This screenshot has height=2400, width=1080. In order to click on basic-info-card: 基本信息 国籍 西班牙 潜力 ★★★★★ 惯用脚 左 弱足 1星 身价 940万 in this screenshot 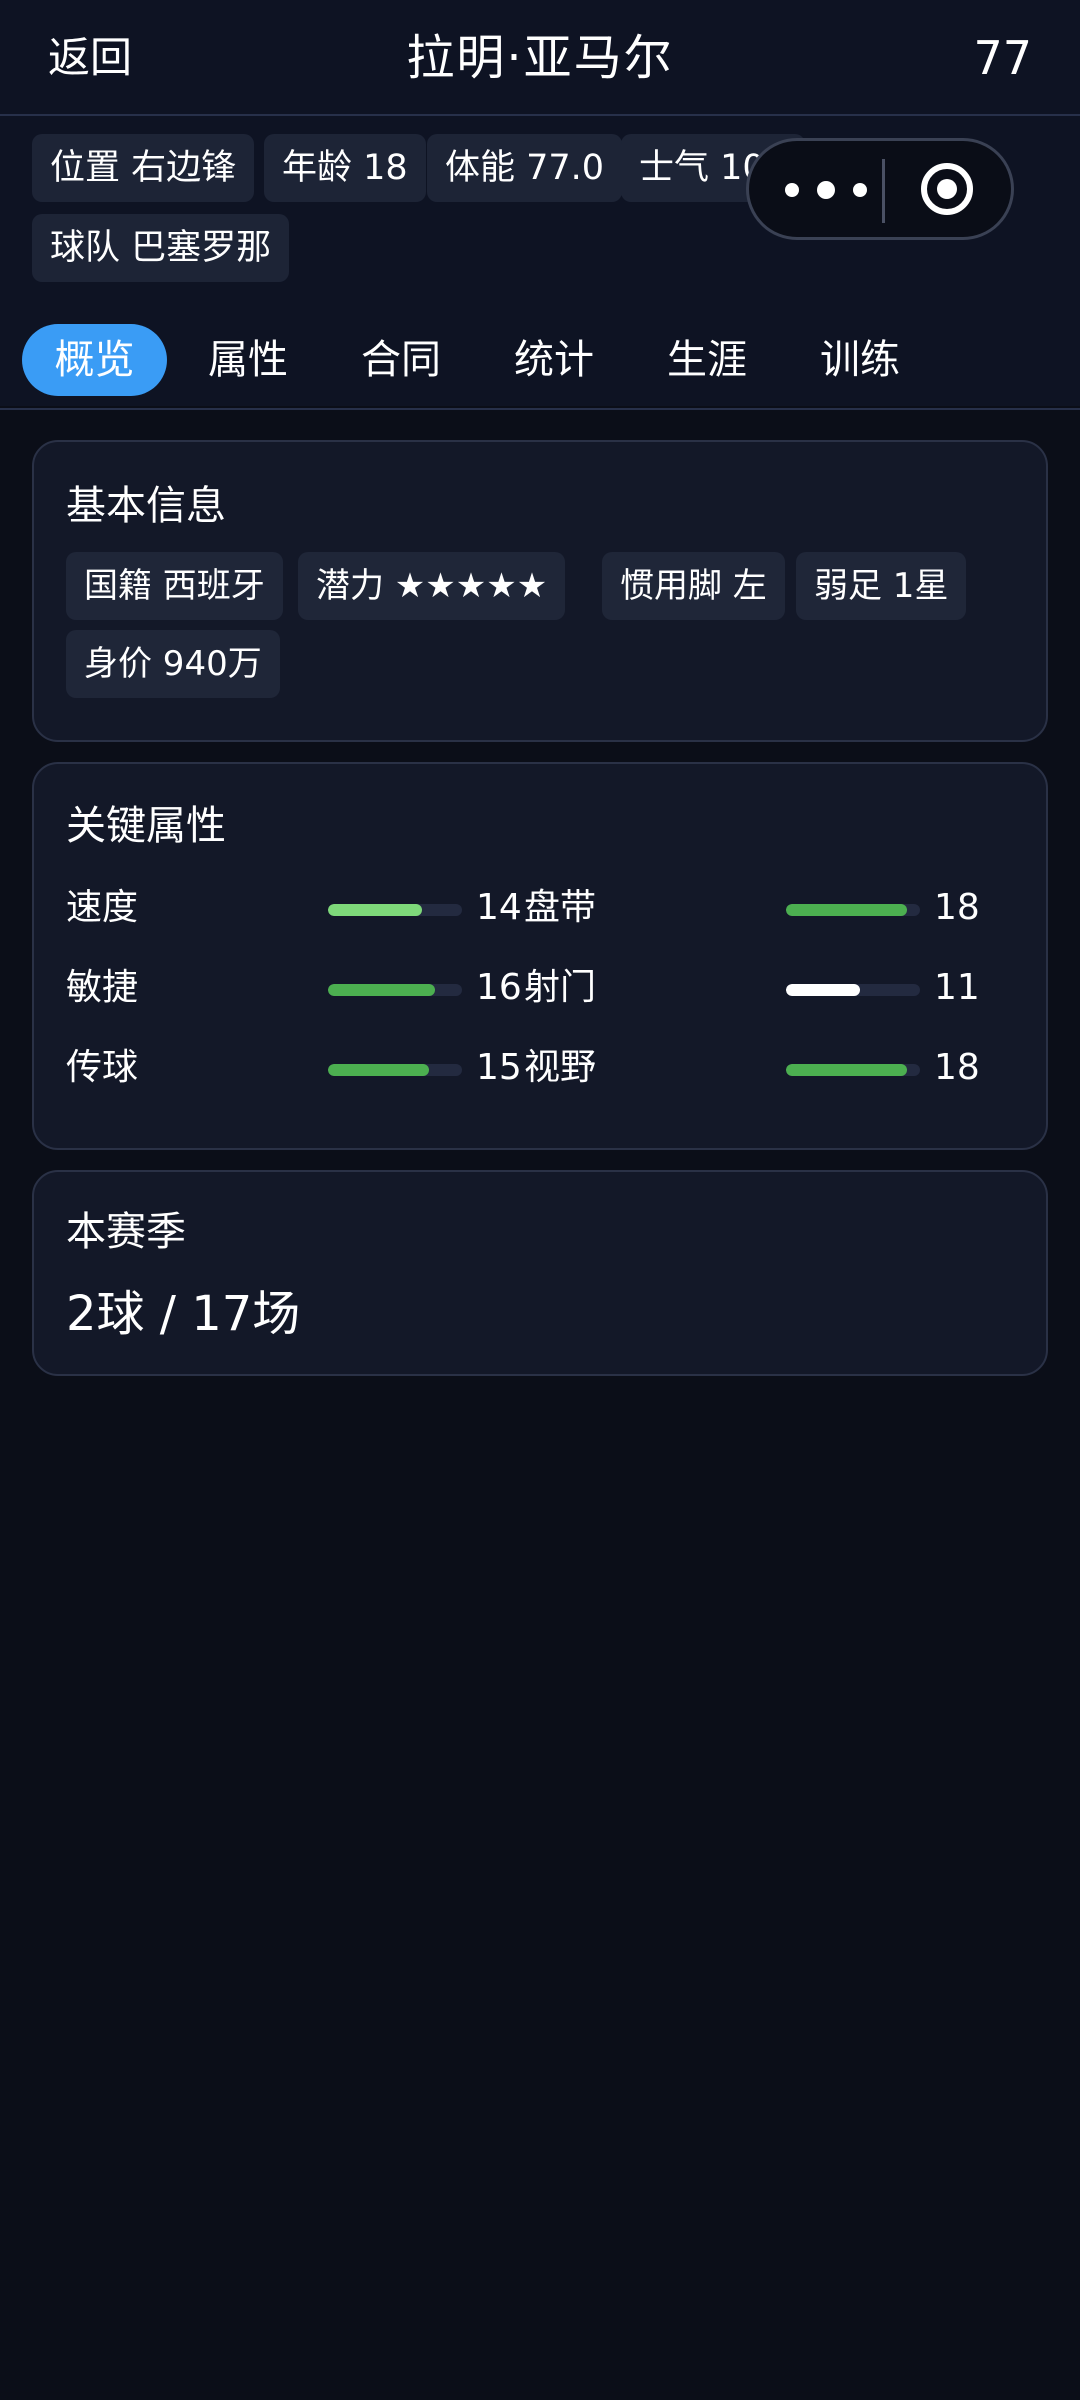, I will do `click(540, 591)`.